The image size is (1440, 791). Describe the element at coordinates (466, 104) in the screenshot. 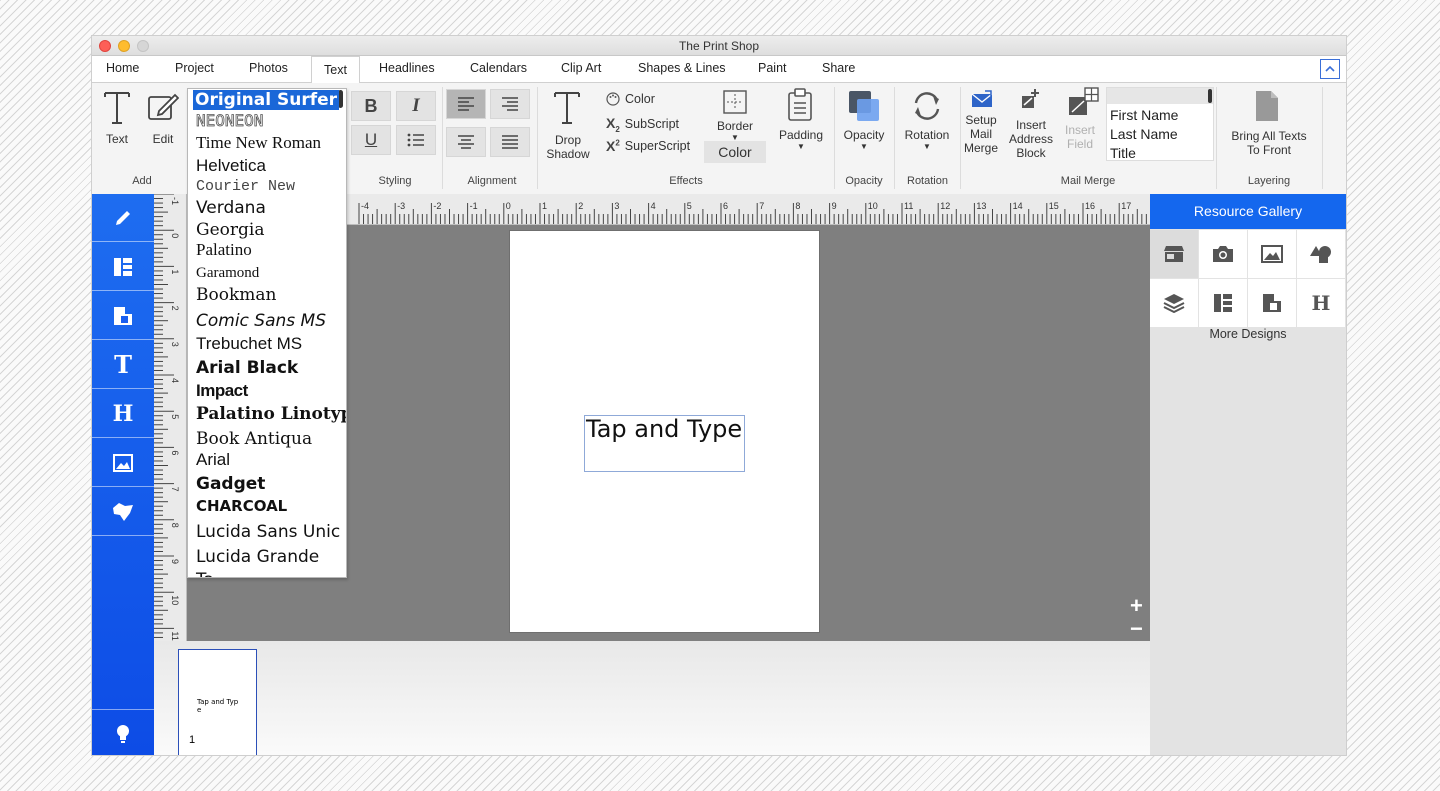

I see `align-left-button` at that location.